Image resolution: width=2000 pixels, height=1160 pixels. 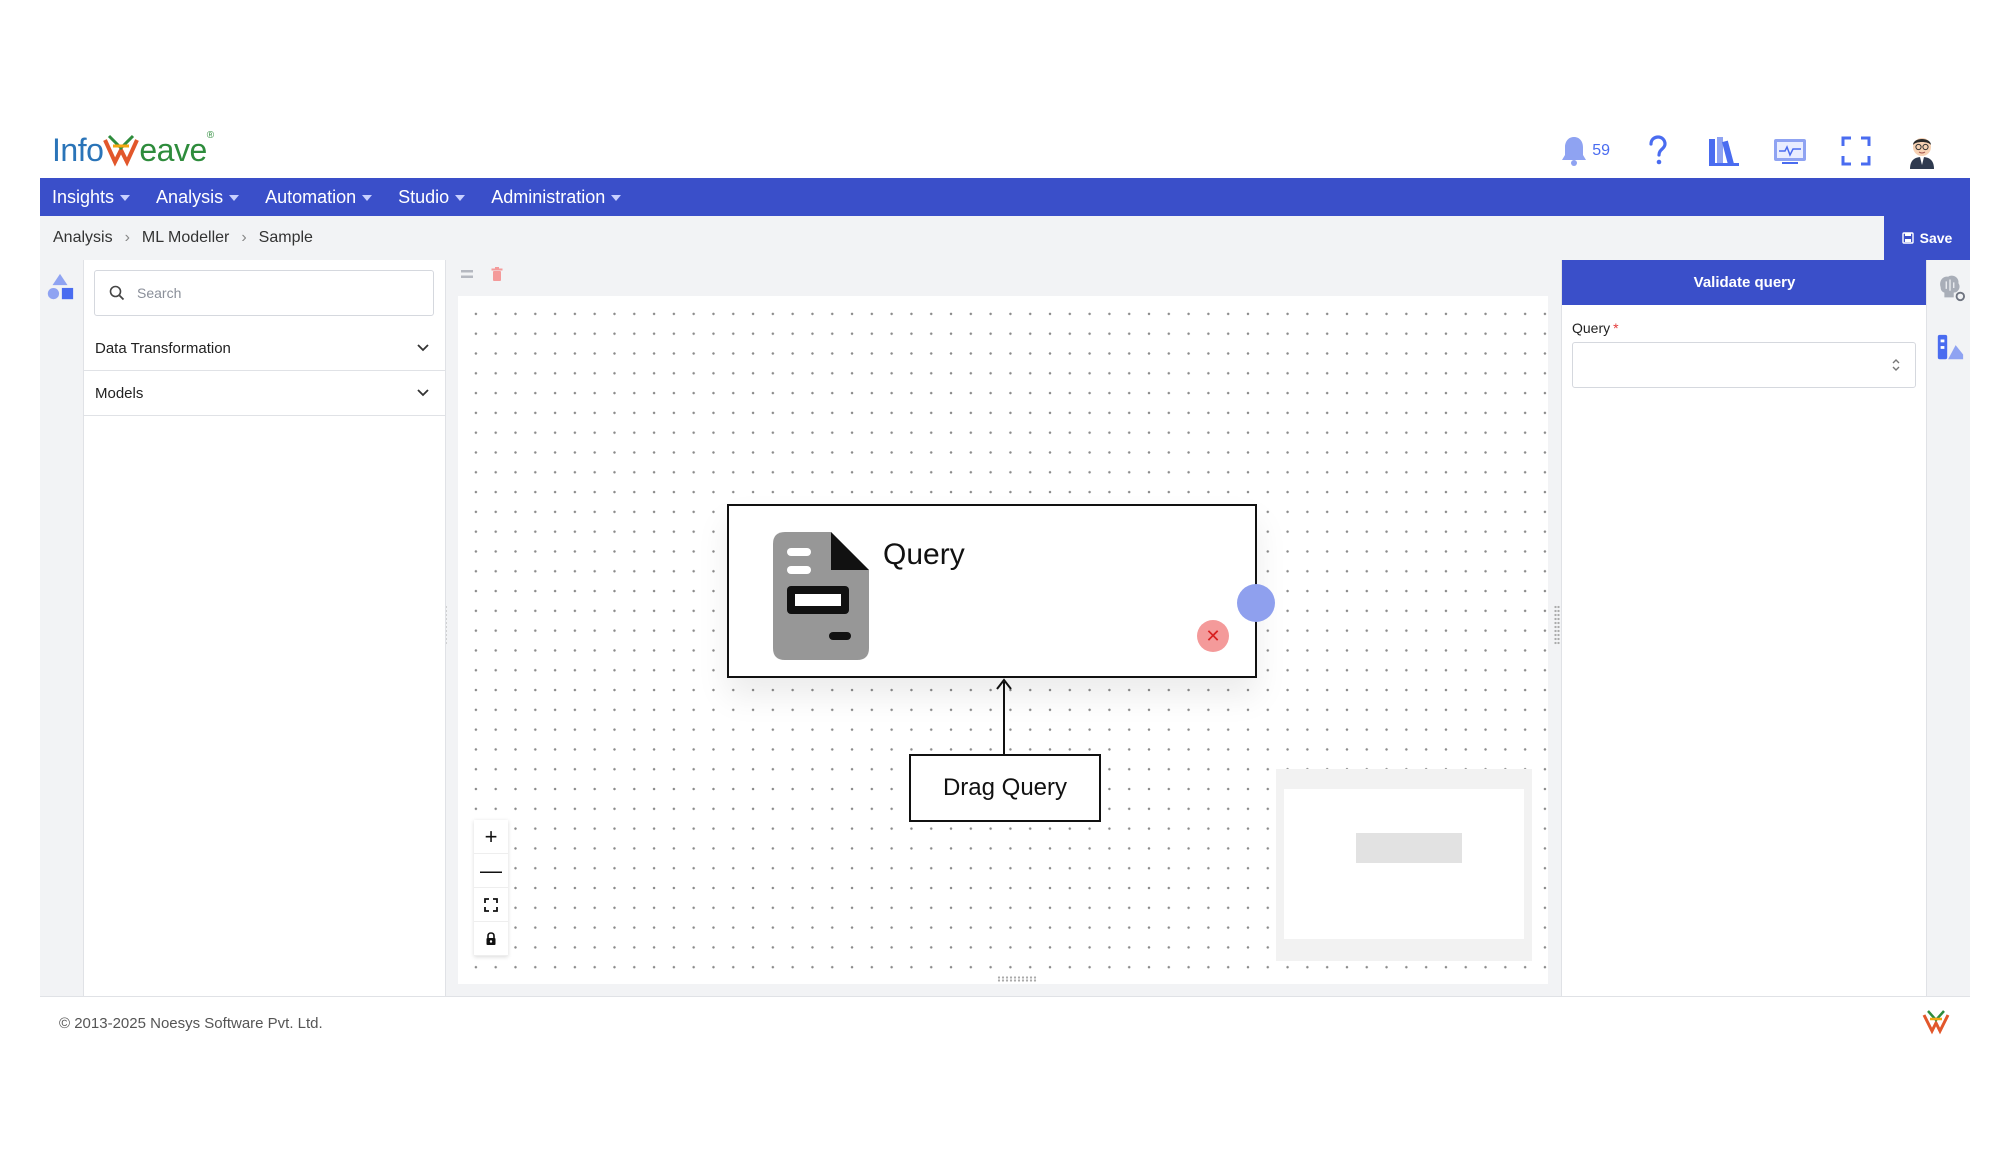 What do you see at coordinates (119, 393) in the screenshot?
I see `accordion-label: Models` at bounding box center [119, 393].